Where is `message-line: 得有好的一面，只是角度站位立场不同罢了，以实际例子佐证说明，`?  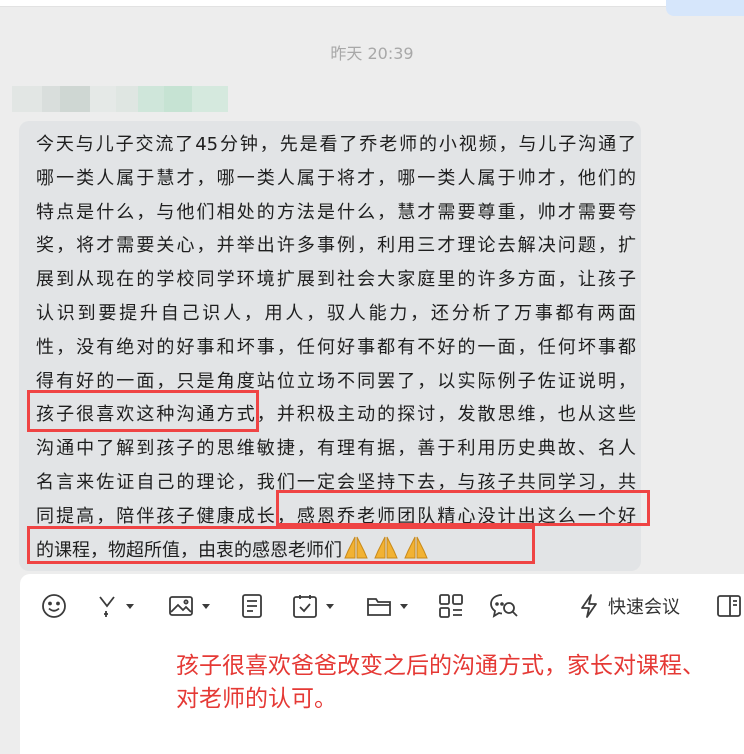 message-line: 得有好的一面，只是角度站位立场不同罢了，以实际例子佐证说明， is located at coordinates (336, 381).